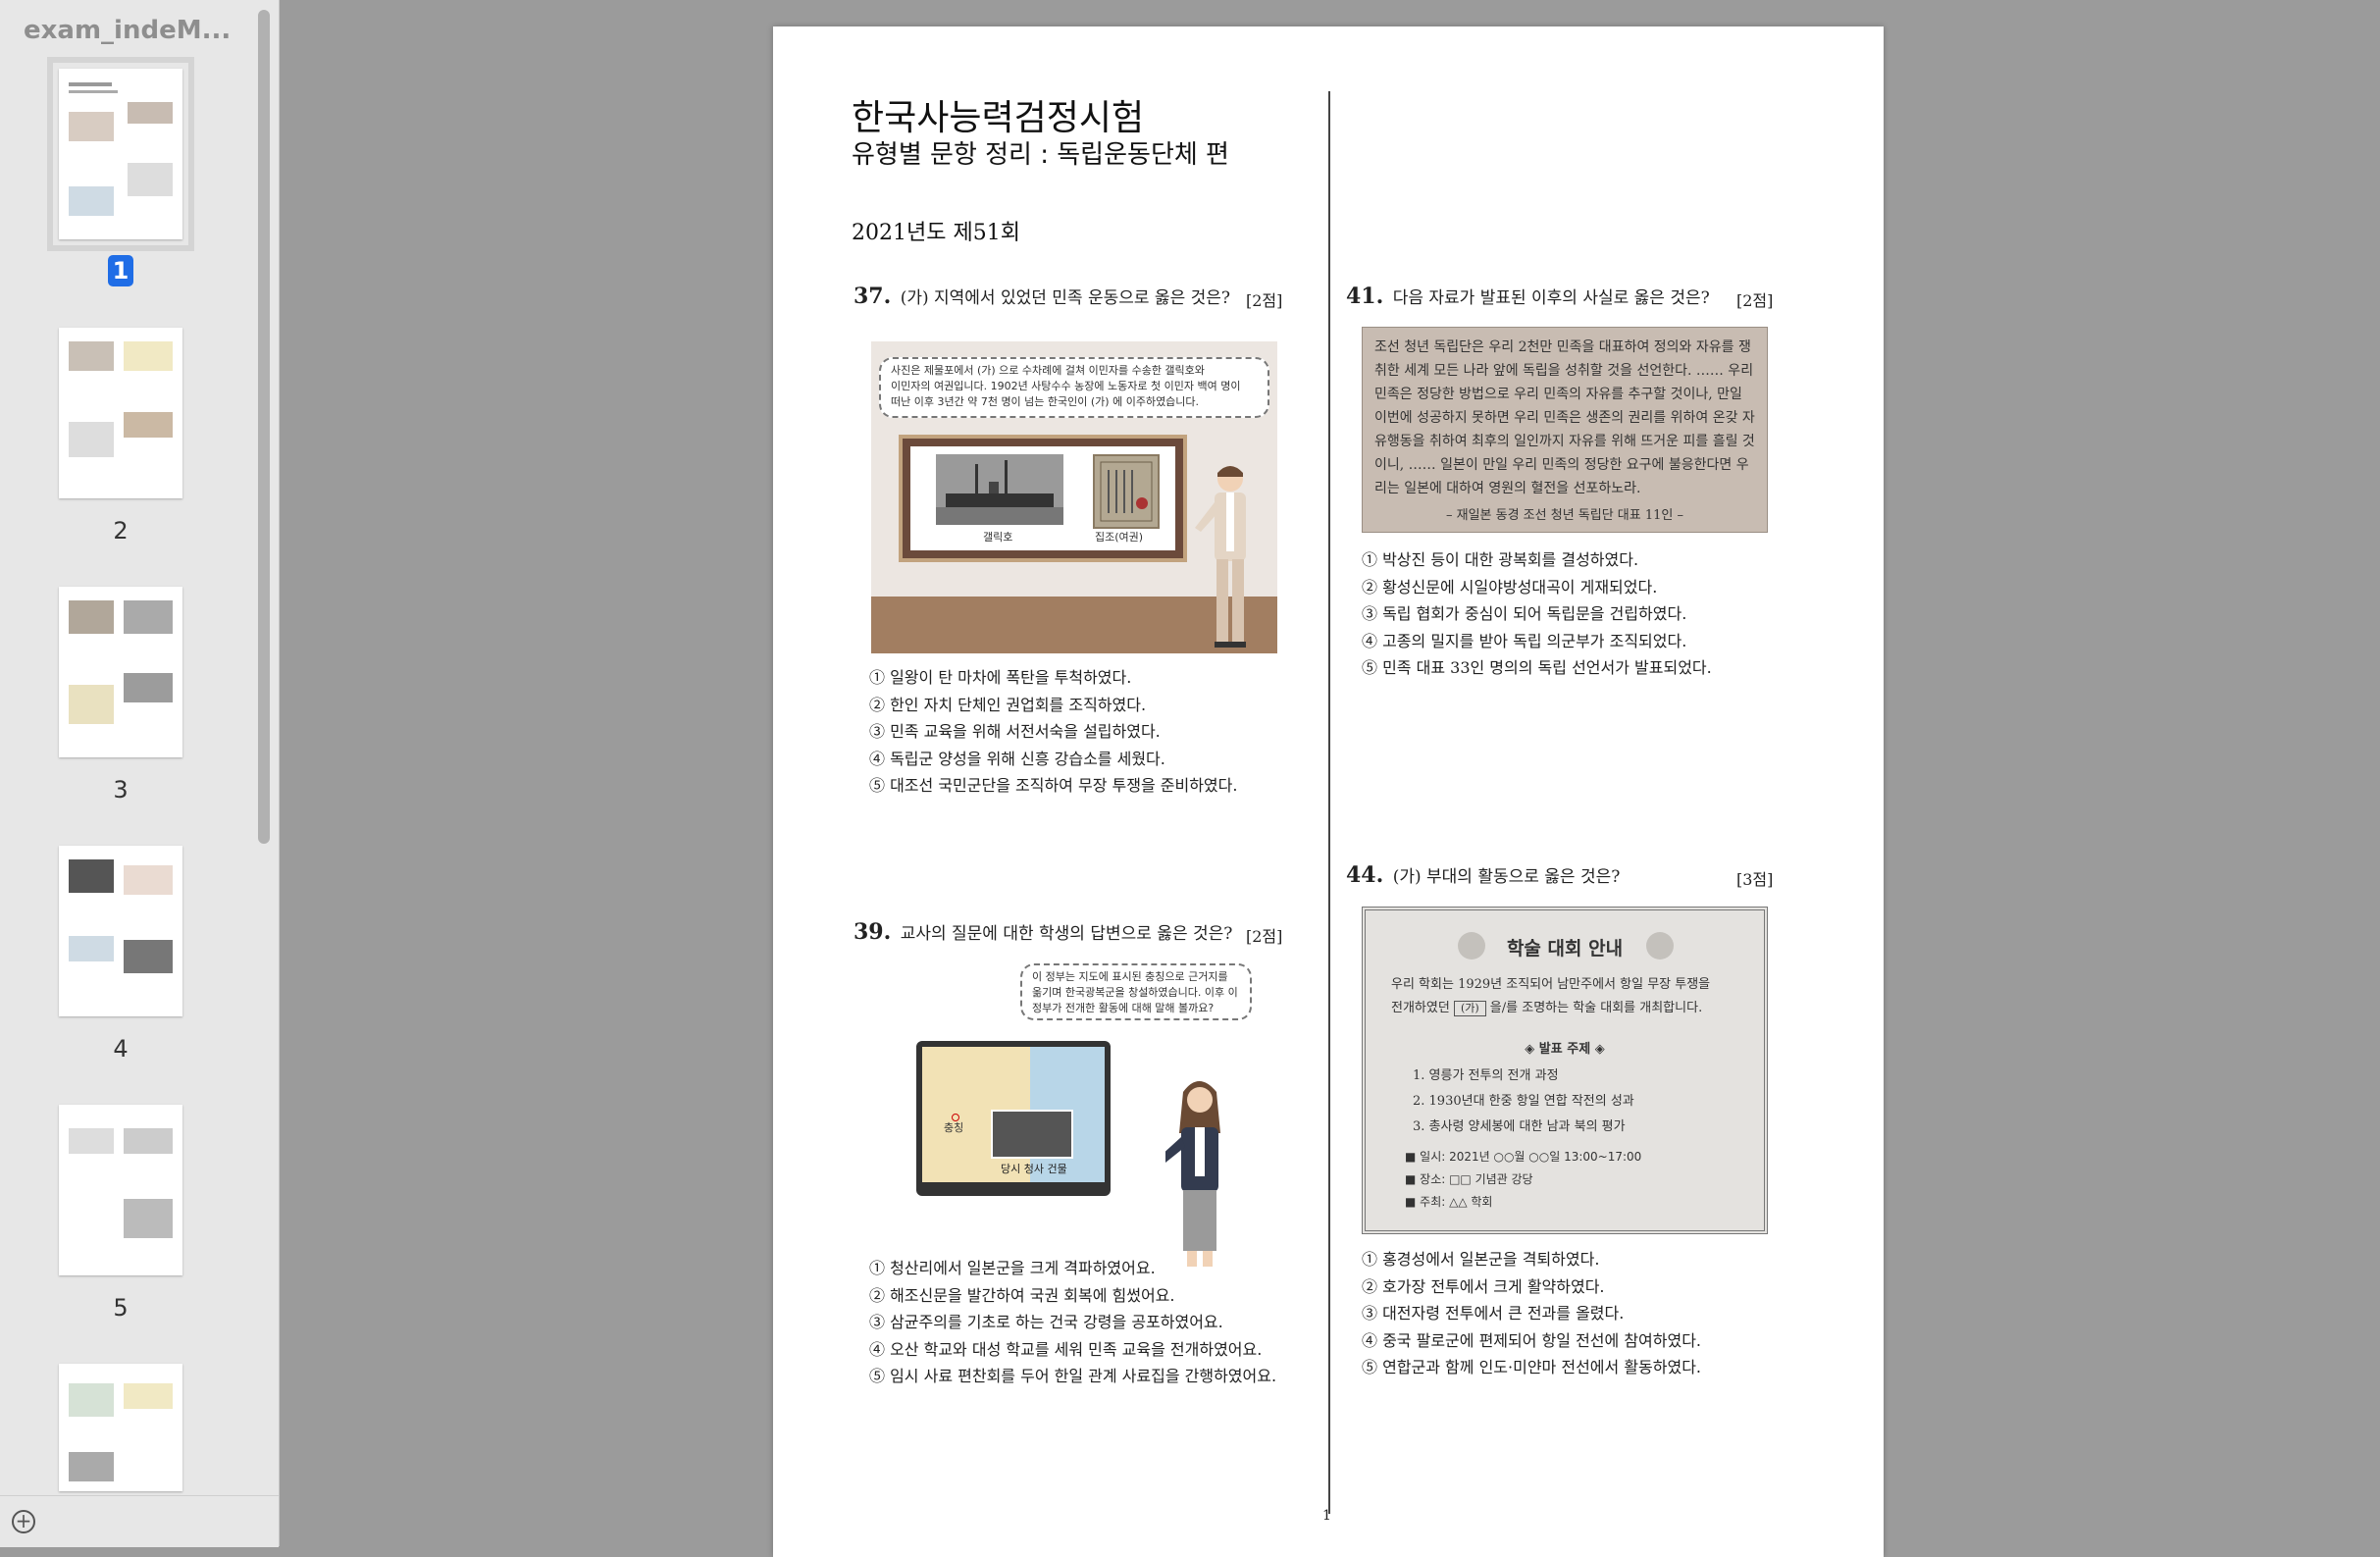 Image resolution: width=2380 pixels, height=1557 pixels. I want to click on ship-caption: 갤릭호, so click(998, 537).